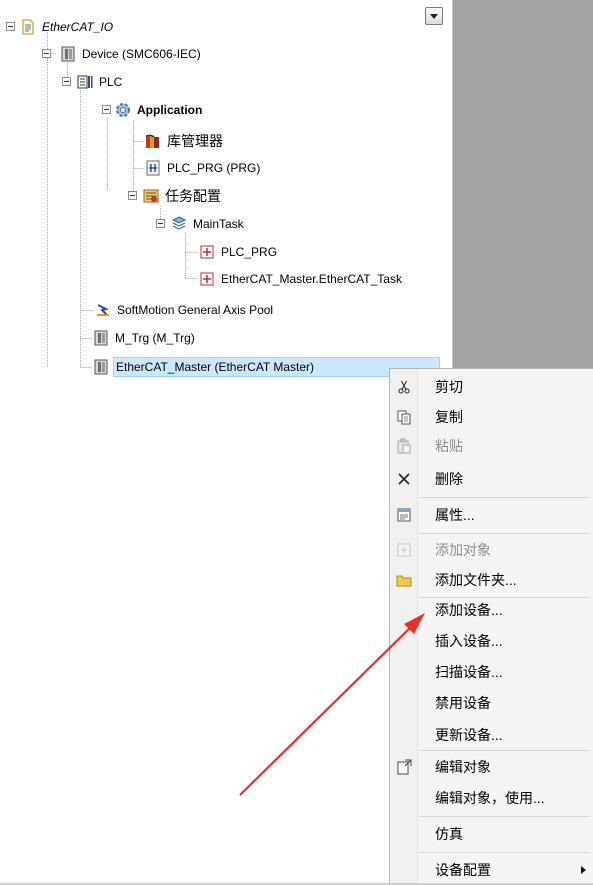 This screenshot has height=885, width=593. Describe the element at coordinates (491, 550) in the screenshot. I see `menu-item-add-object: 添加对象` at that location.